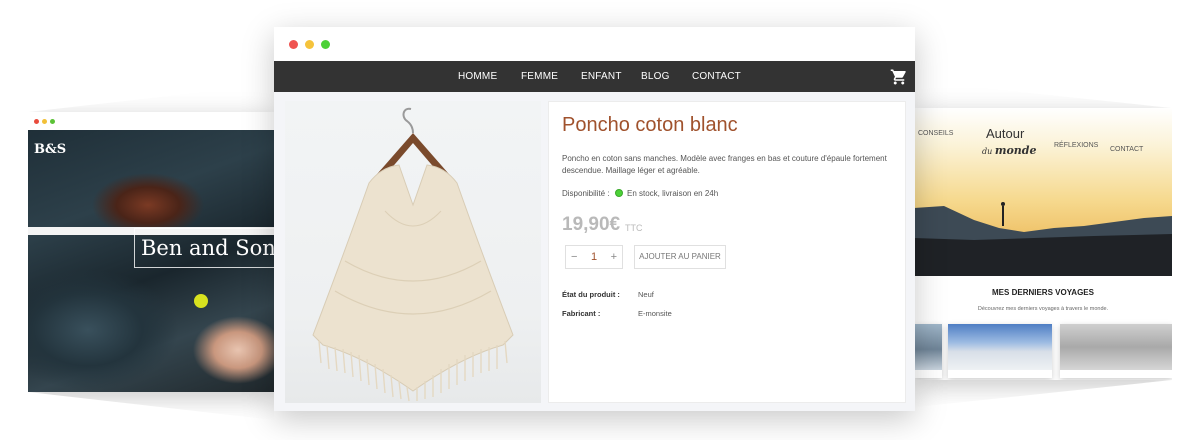 The image size is (1200, 440). I want to click on left-hero-title: Ben and Sons, so click(204, 248).